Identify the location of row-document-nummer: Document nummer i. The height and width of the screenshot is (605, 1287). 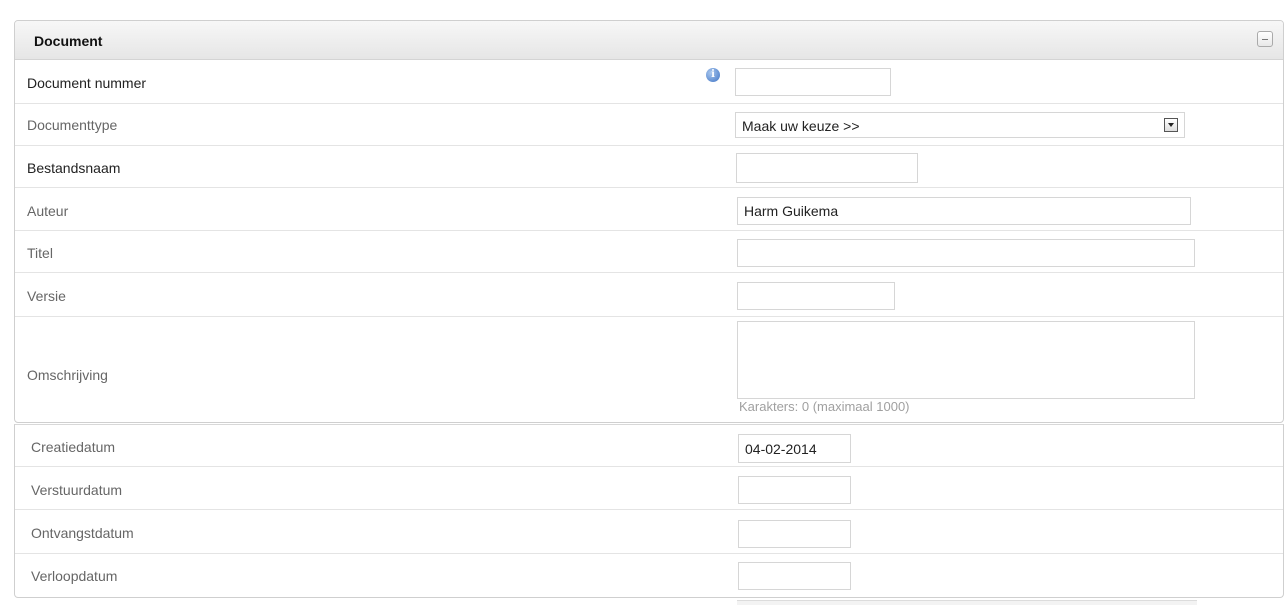
(649, 82).